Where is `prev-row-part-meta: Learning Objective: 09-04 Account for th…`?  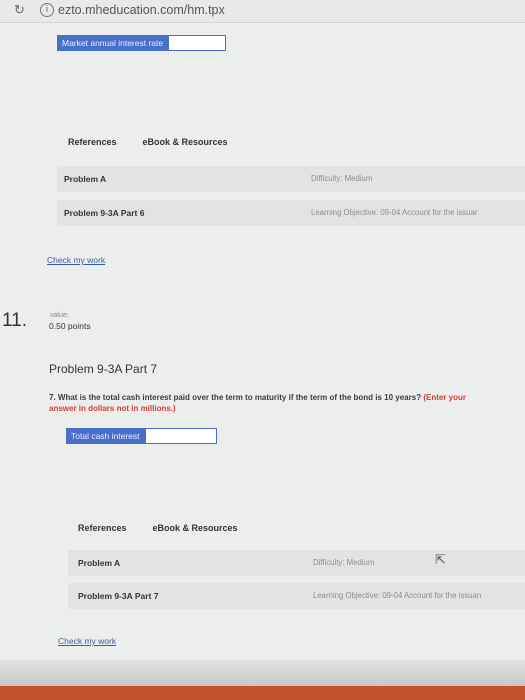 prev-row-part-meta: Learning Objective: 09-04 Account for th… is located at coordinates (394, 212).